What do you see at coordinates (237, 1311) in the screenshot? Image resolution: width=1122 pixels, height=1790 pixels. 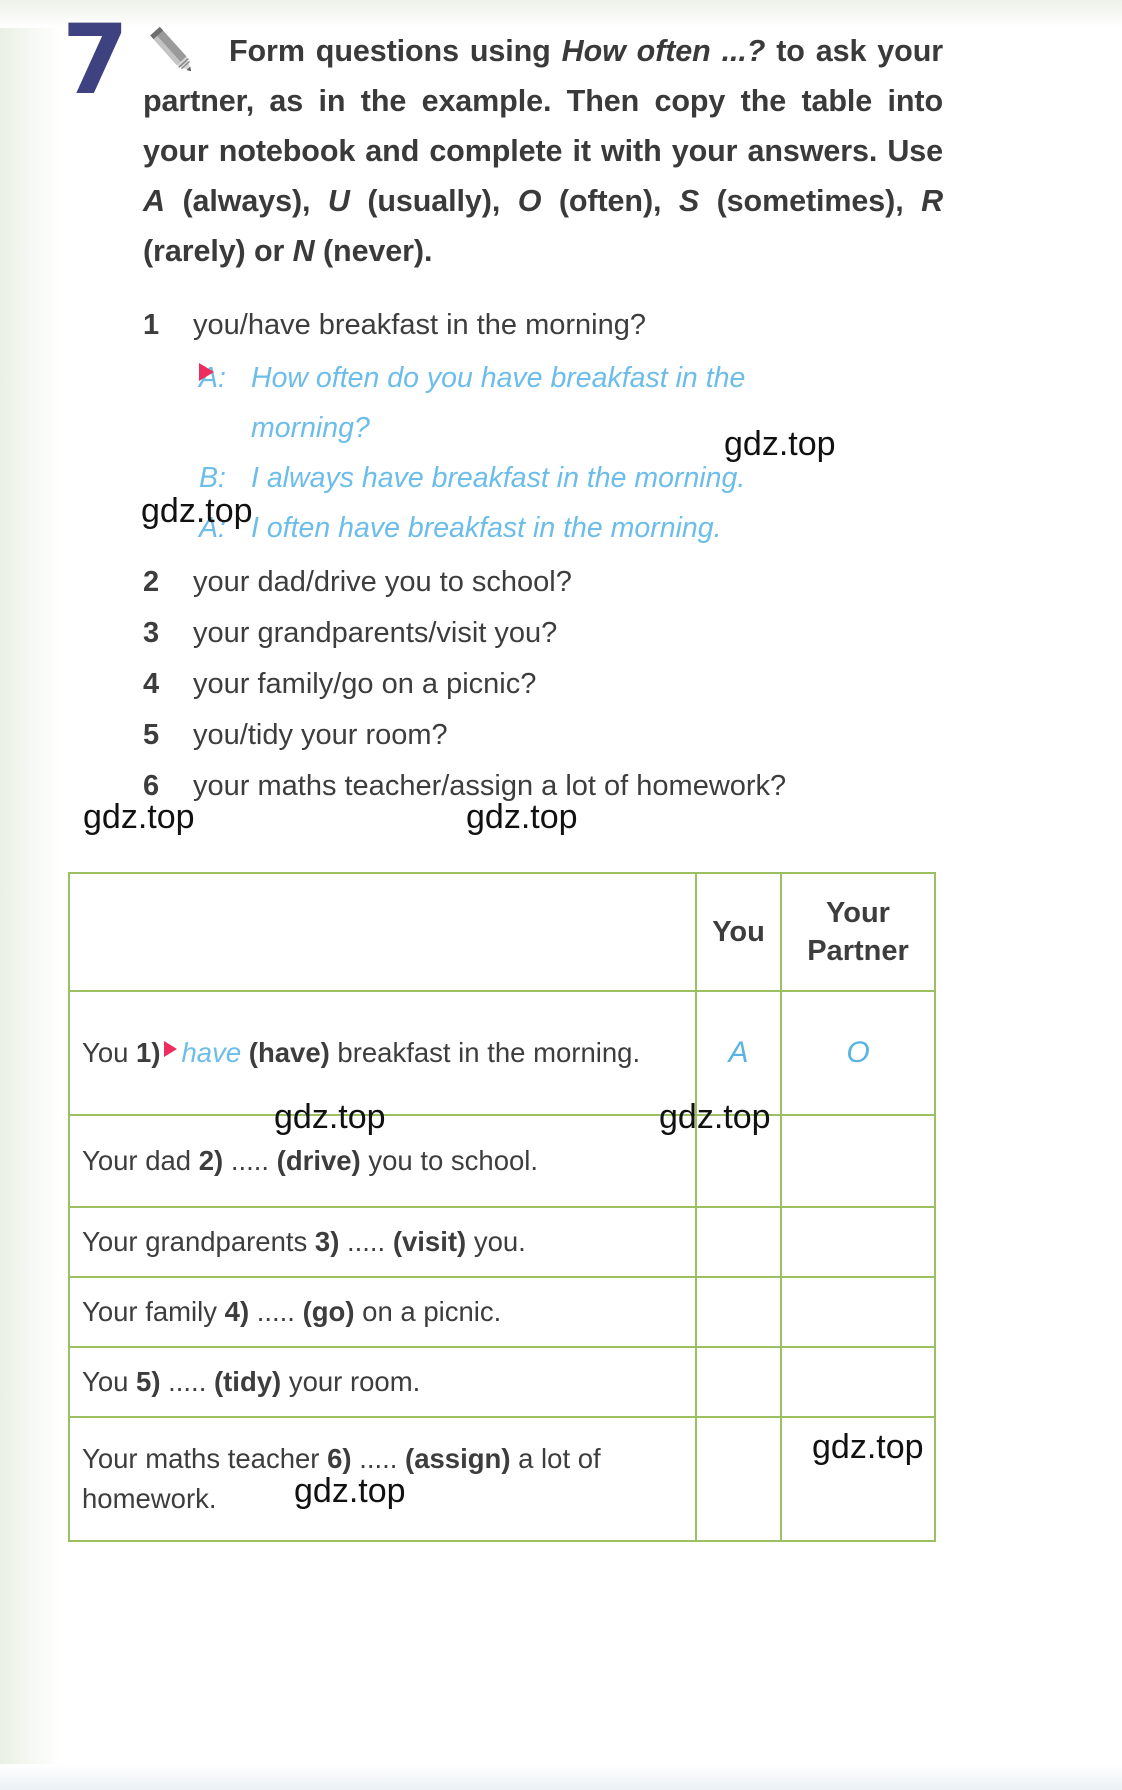 I see `gap-number: 4)` at bounding box center [237, 1311].